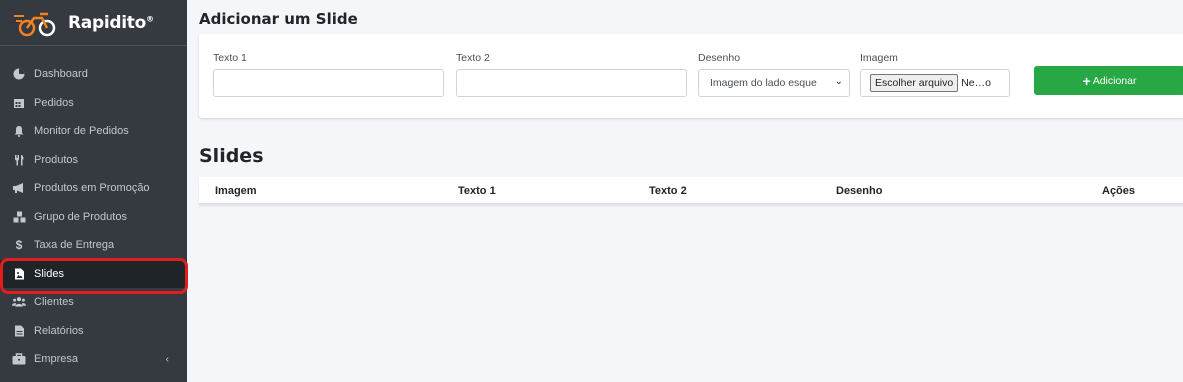 This screenshot has height=382, width=1183. What do you see at coordinates (59, 330) in the screenshot?
I see `sidebar-item-label: Relatórios` at bounding box center [59, 330].